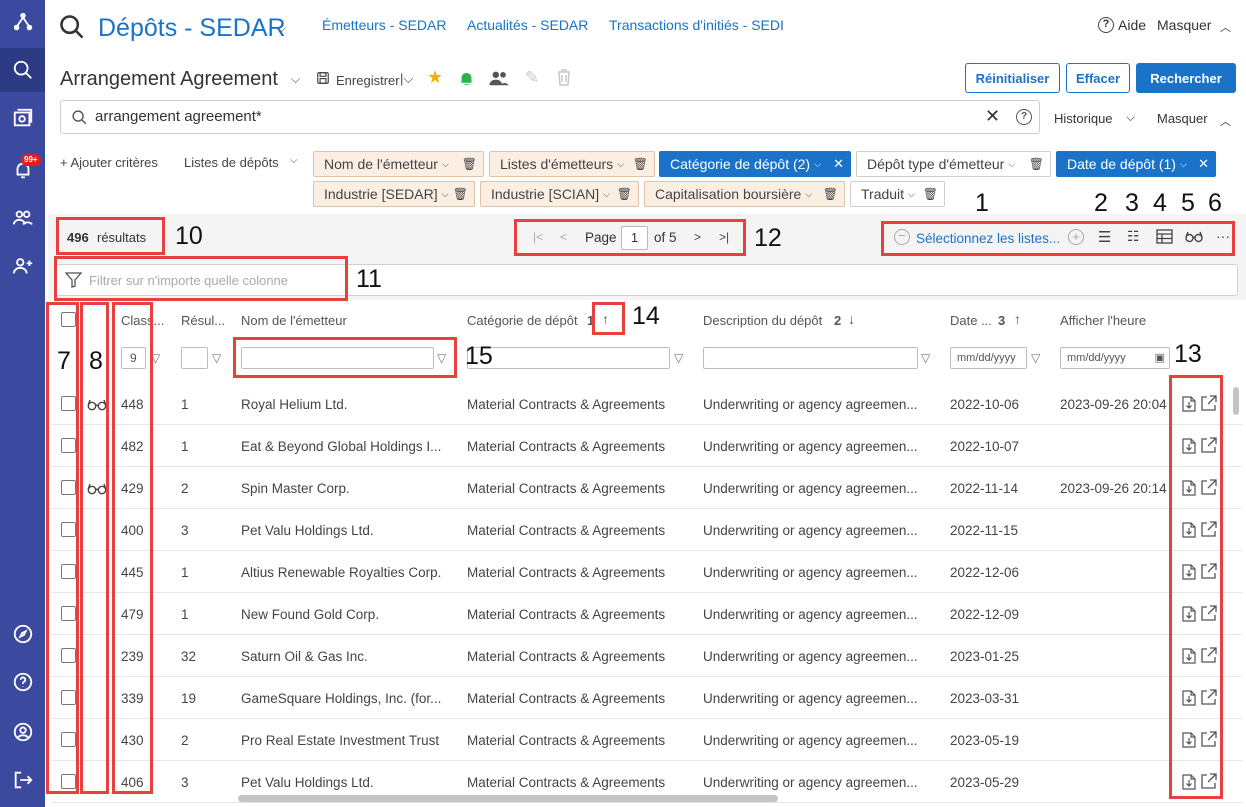 This screenshot has height=807, width=1246. I want to click on cell-issuer: New Found Gold Corp., so click(348, 614).